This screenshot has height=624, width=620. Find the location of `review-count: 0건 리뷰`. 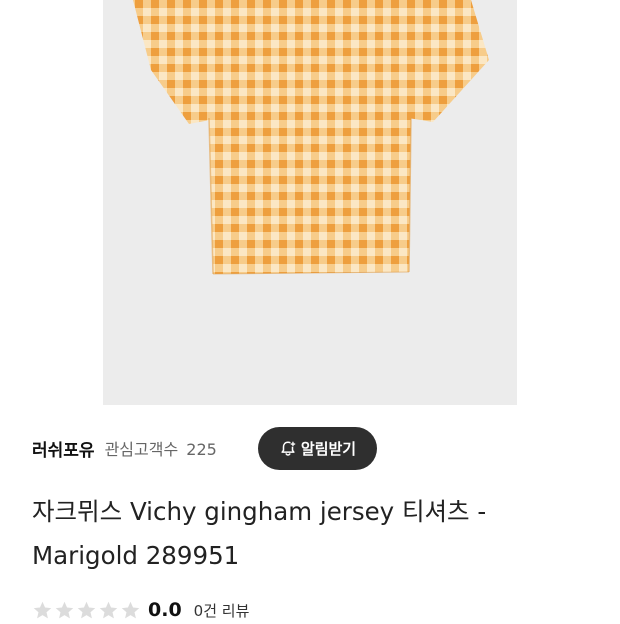

review-count: 0건 리뷰 is located at coordinates (222, 610).